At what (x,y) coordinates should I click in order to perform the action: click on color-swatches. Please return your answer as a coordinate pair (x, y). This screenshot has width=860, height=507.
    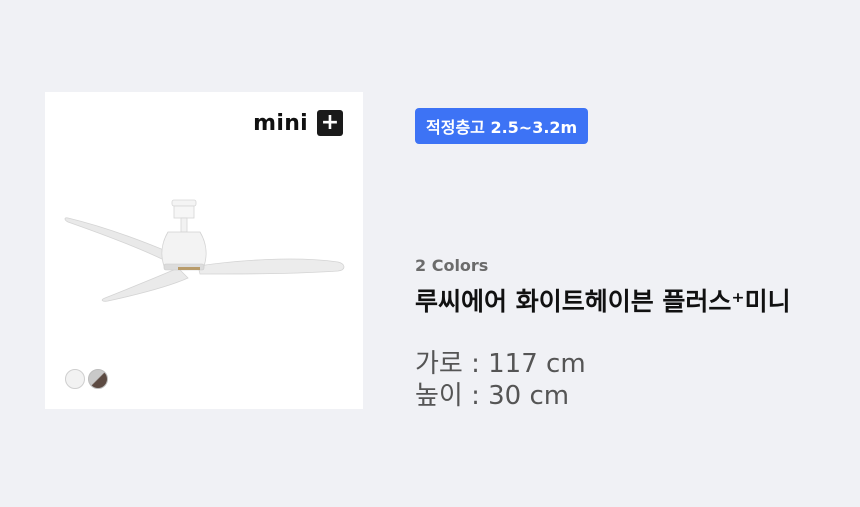
    Looking at the image, I should click on (86, 379).